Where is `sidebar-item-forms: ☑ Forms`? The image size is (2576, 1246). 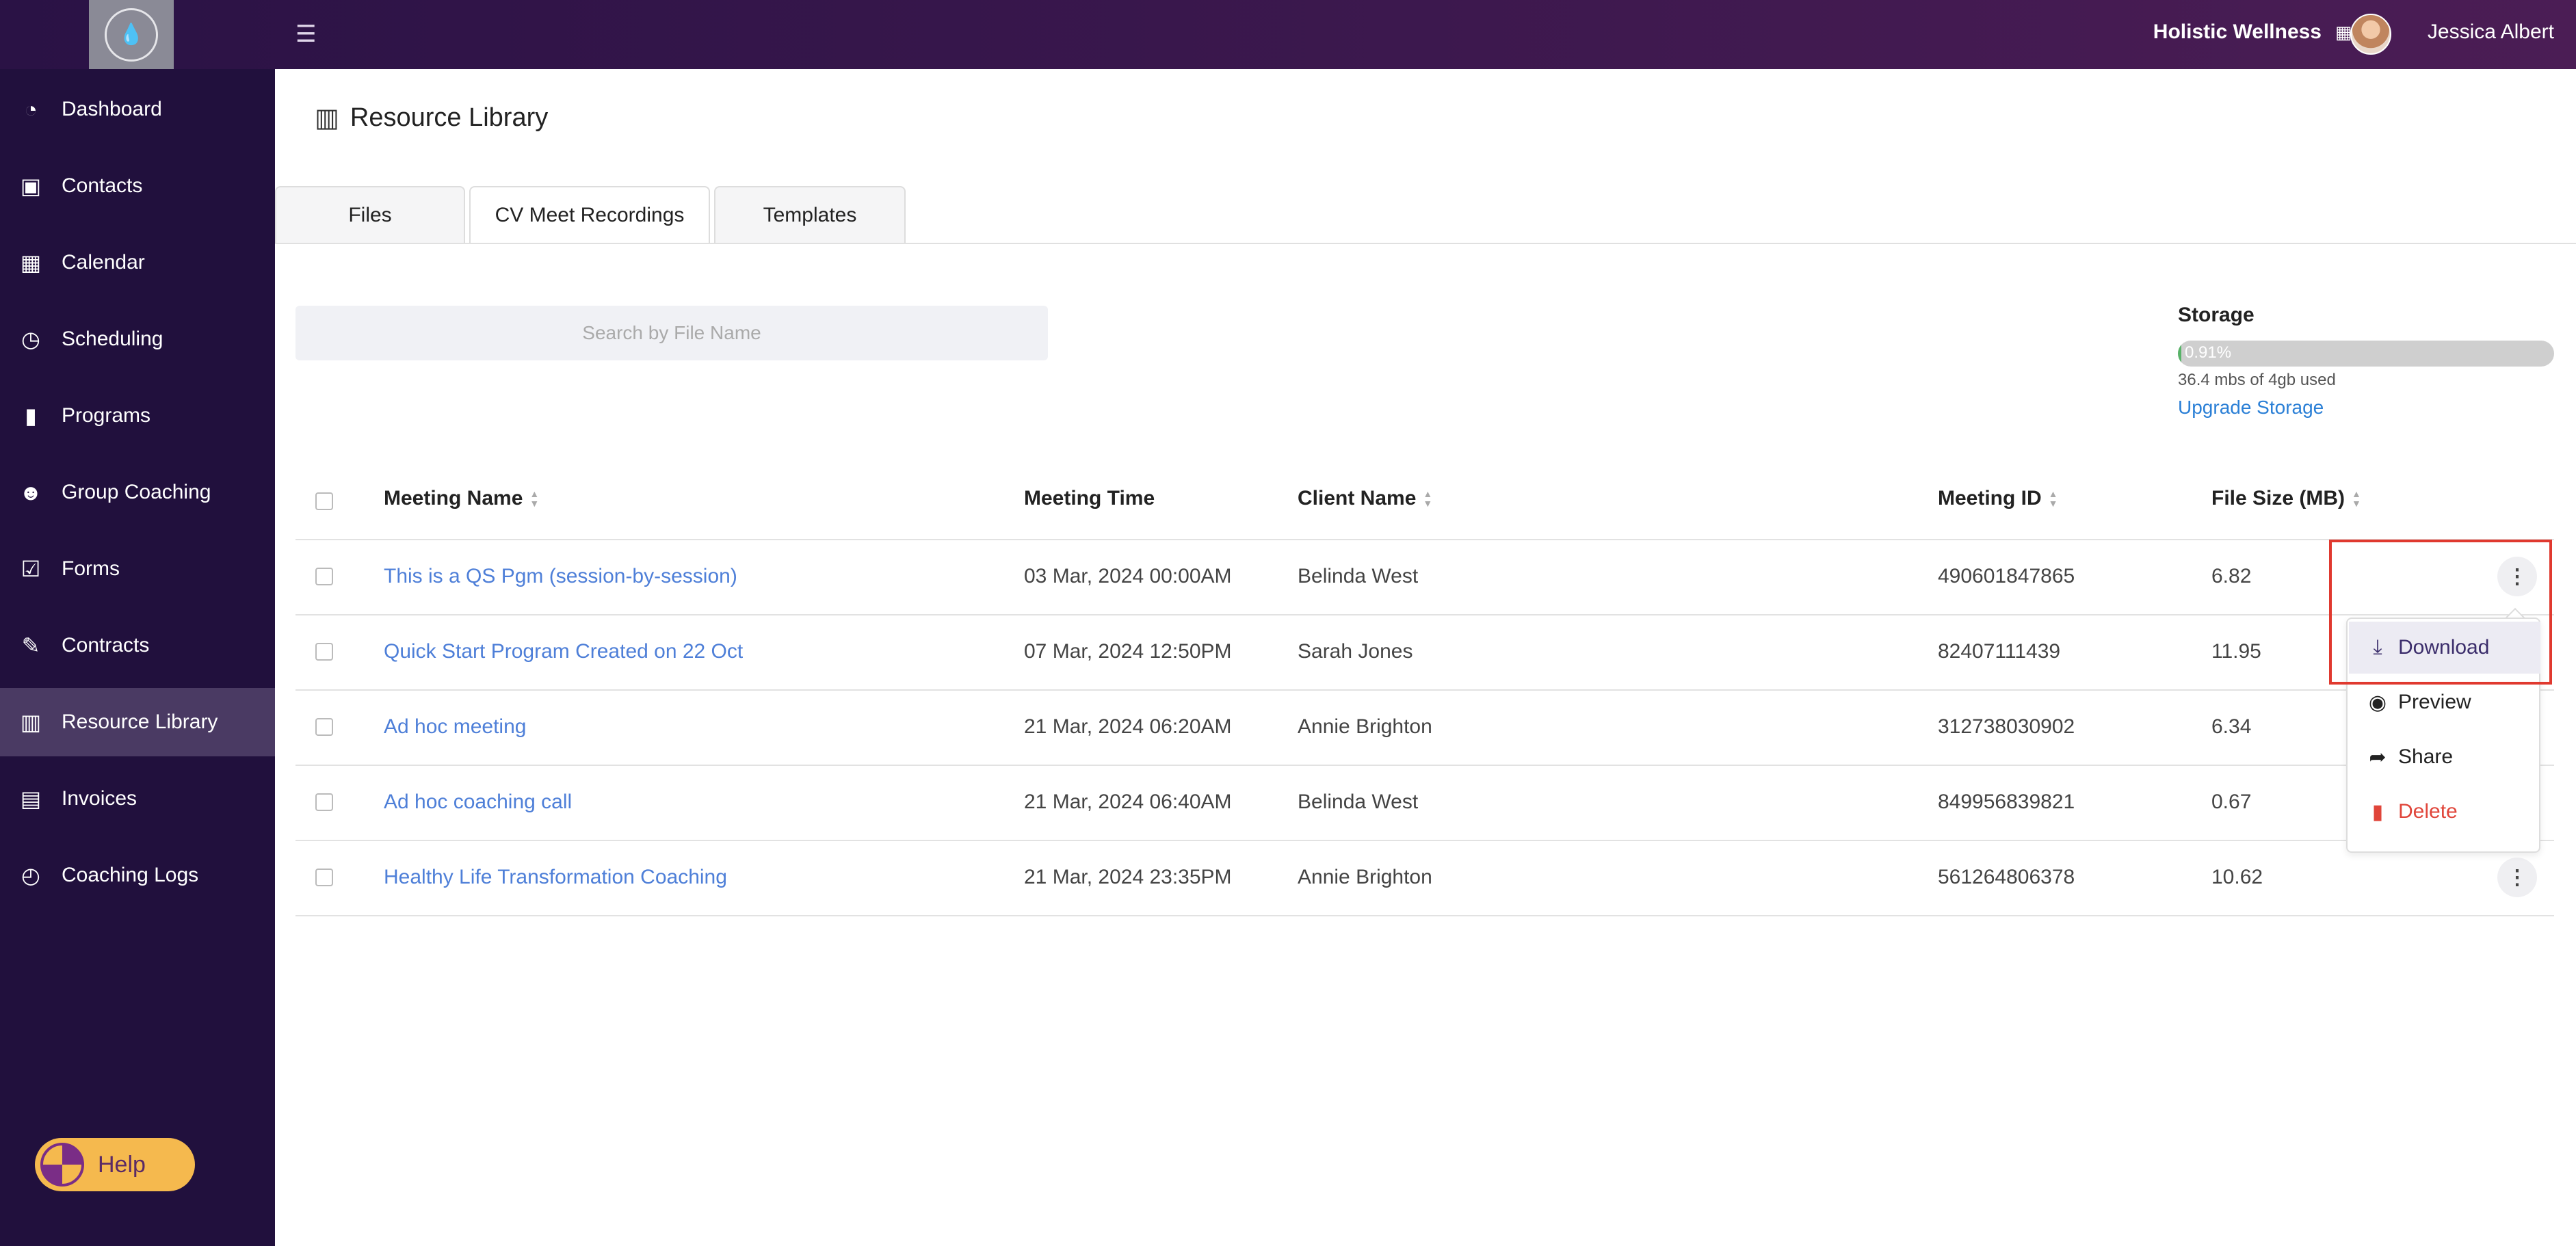
sidebar-item-forms: ☑ Forms is located at coordinates (137, 569).